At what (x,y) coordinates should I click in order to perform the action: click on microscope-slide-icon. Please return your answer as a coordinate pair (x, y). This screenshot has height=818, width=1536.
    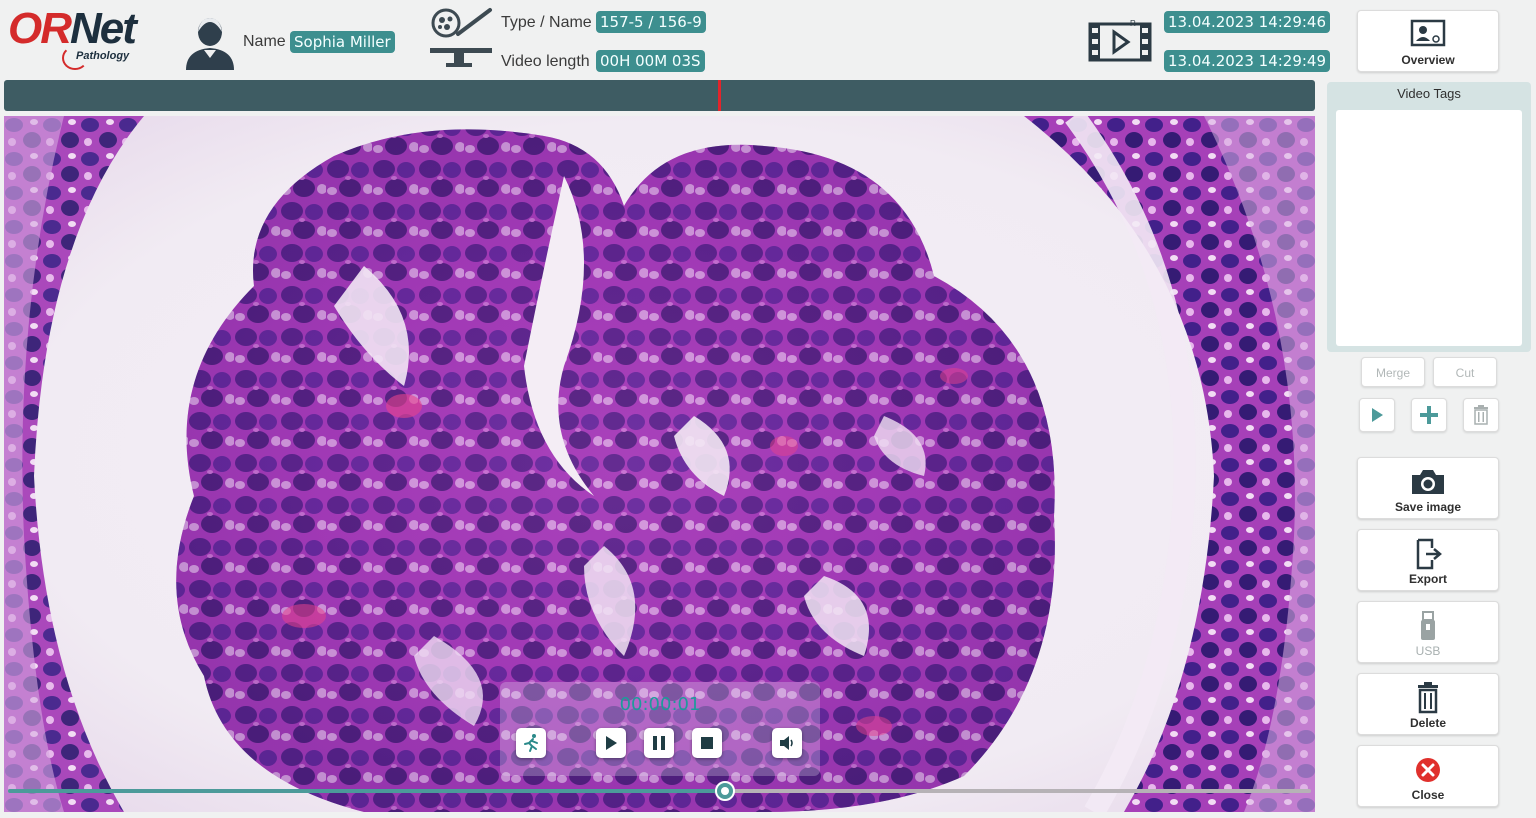
    Looking at the image, I should click on (461, 37).